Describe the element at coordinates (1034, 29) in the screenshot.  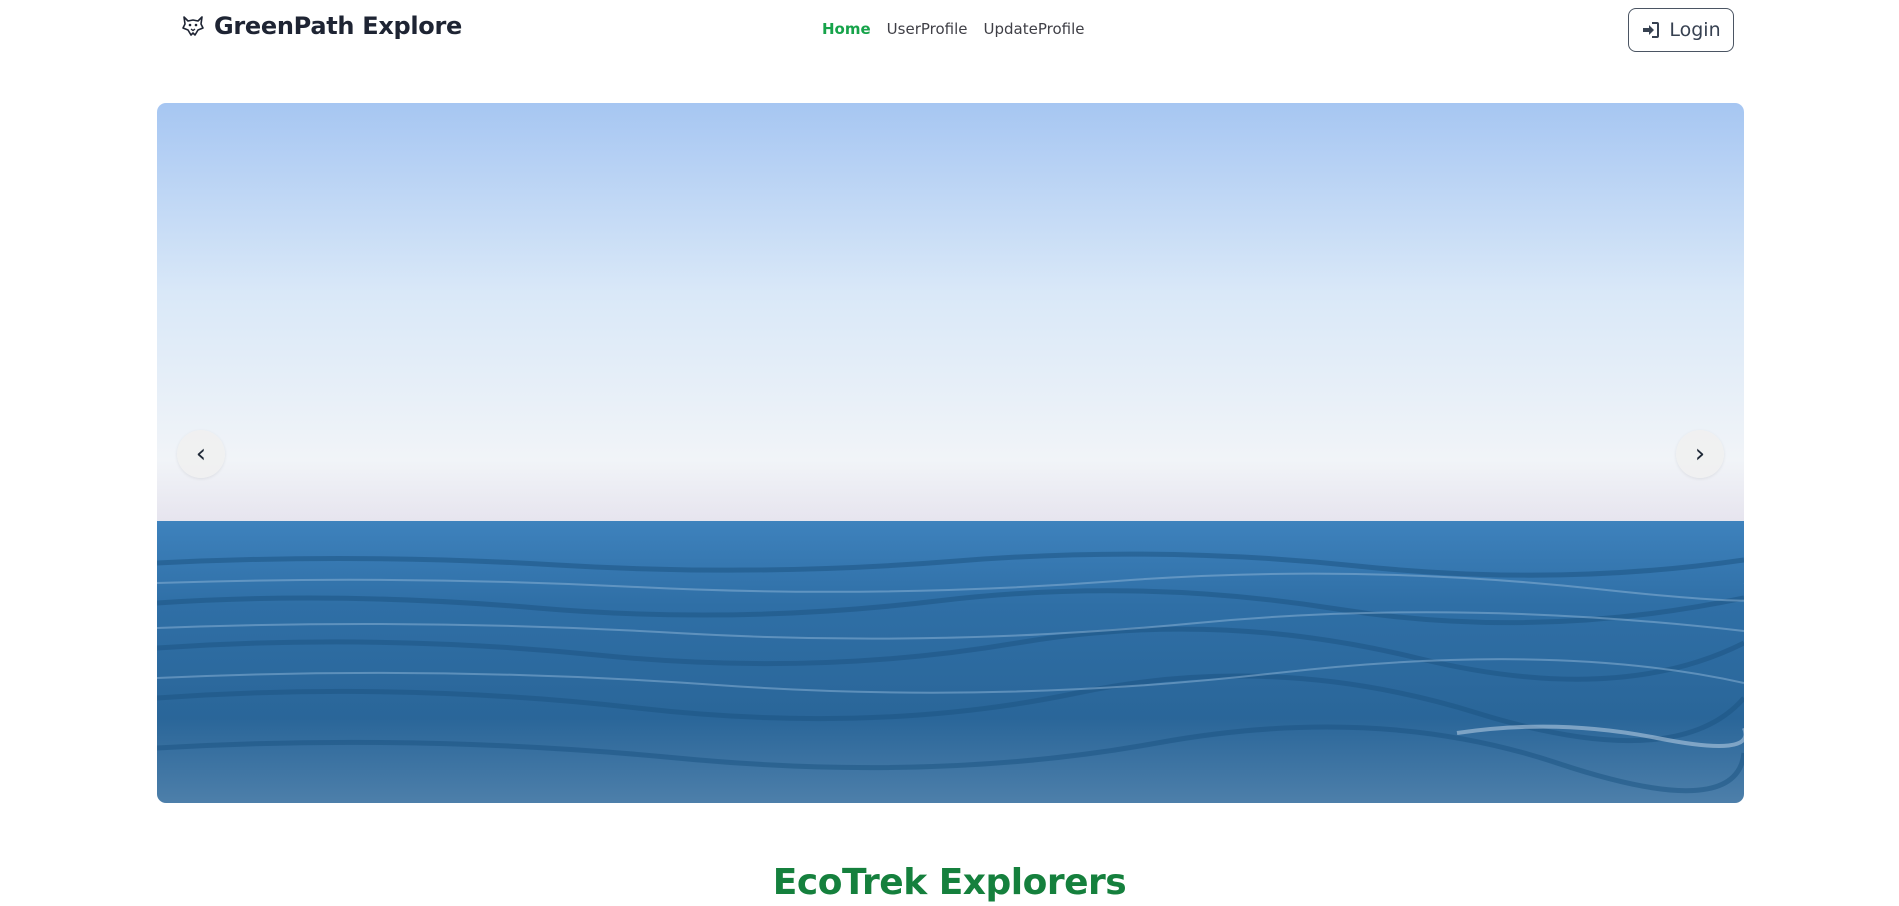
I see `nav-link-updateprofile: UpdateProfile` at that location.